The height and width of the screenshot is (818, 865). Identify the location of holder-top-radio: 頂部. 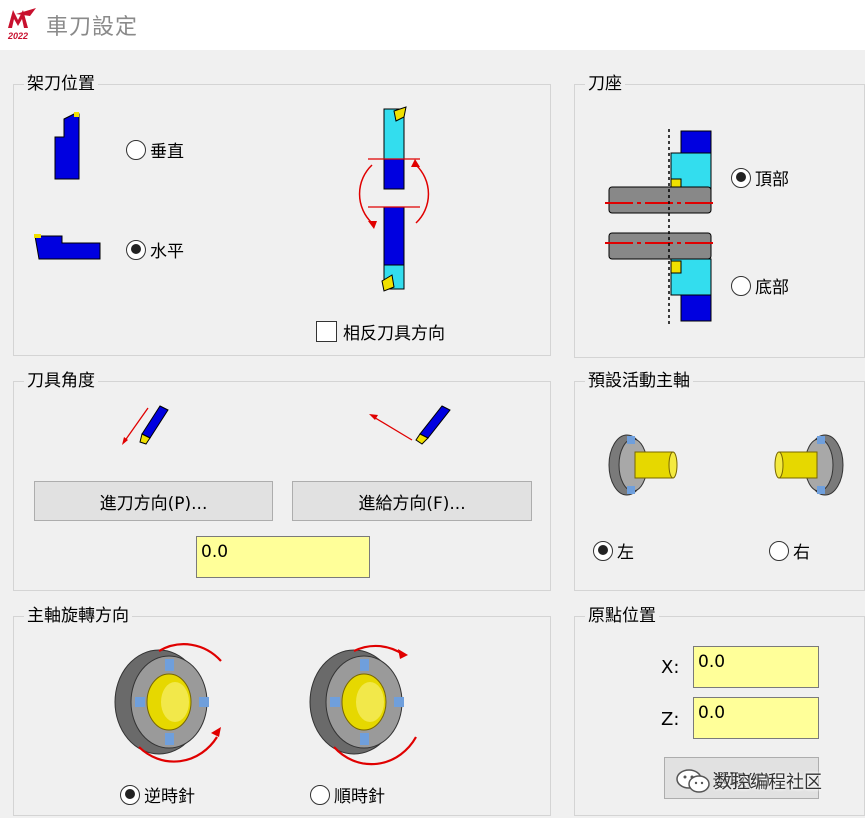
(760, 177).